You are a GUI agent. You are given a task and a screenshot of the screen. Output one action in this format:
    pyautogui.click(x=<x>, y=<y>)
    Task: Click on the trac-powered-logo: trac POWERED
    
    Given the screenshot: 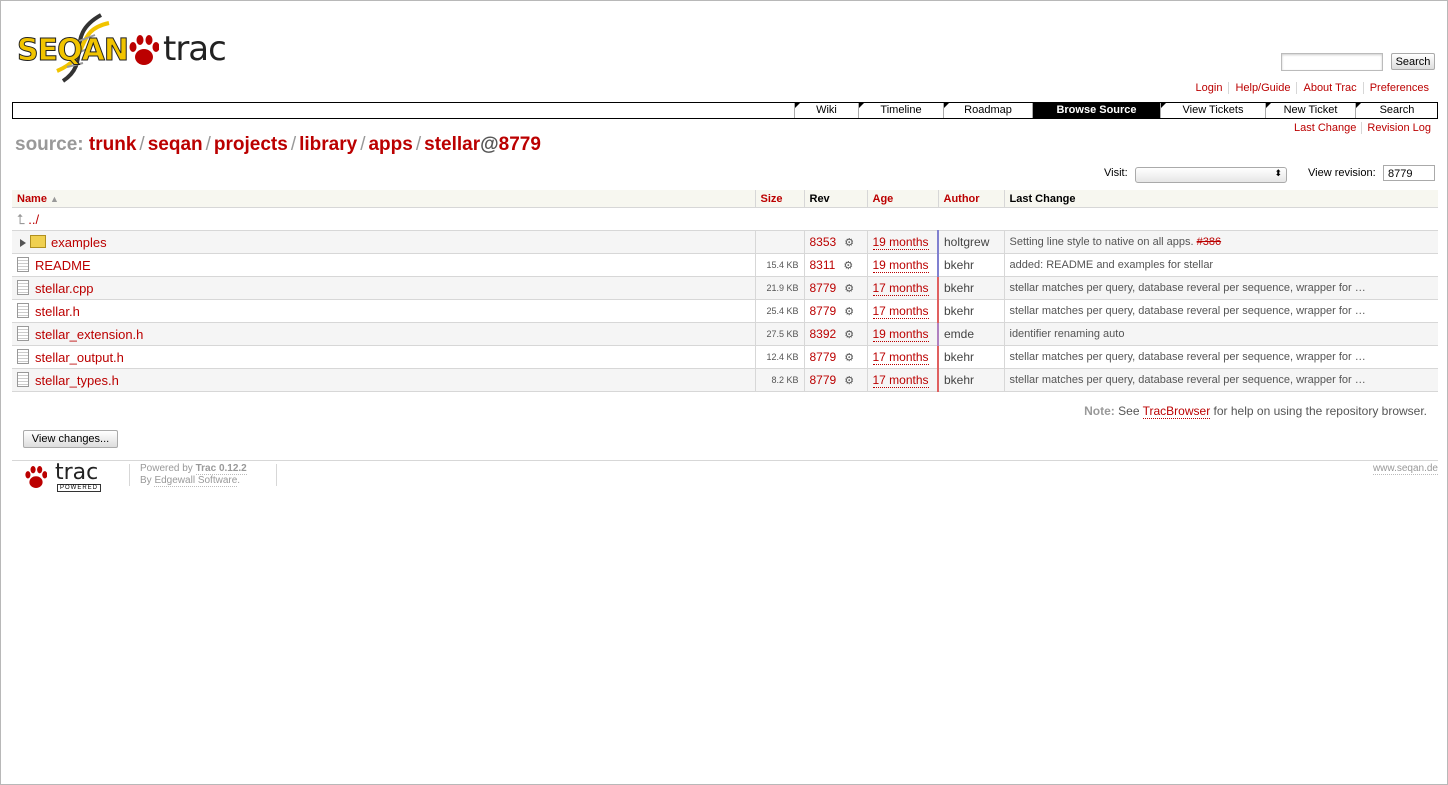 What is the action you would take?
    pyautogui.click(x=67, y=476)
    